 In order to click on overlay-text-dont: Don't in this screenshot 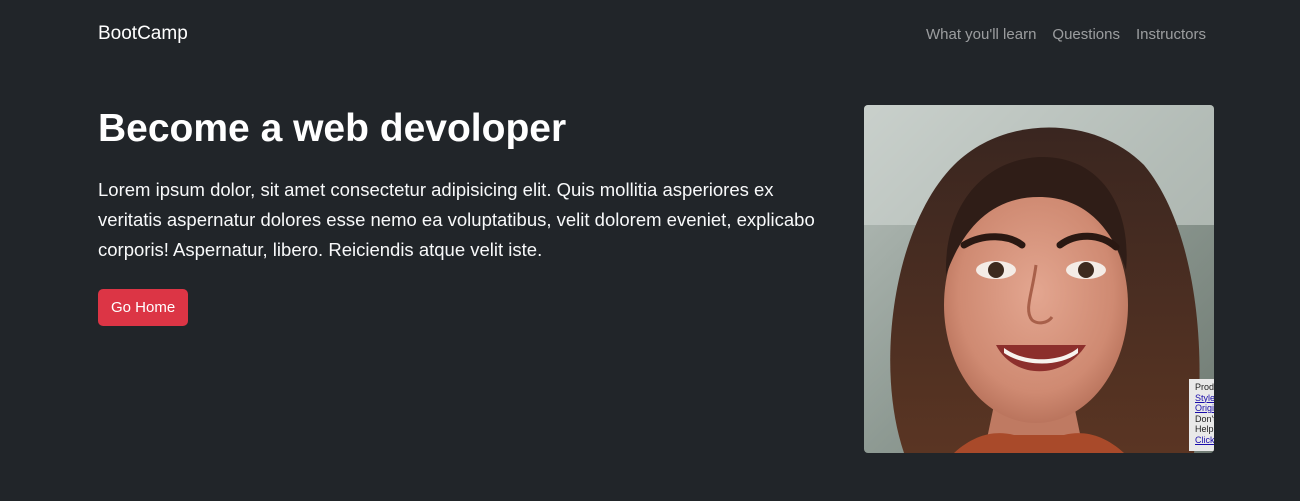, I will do `click(1204, 418)`.